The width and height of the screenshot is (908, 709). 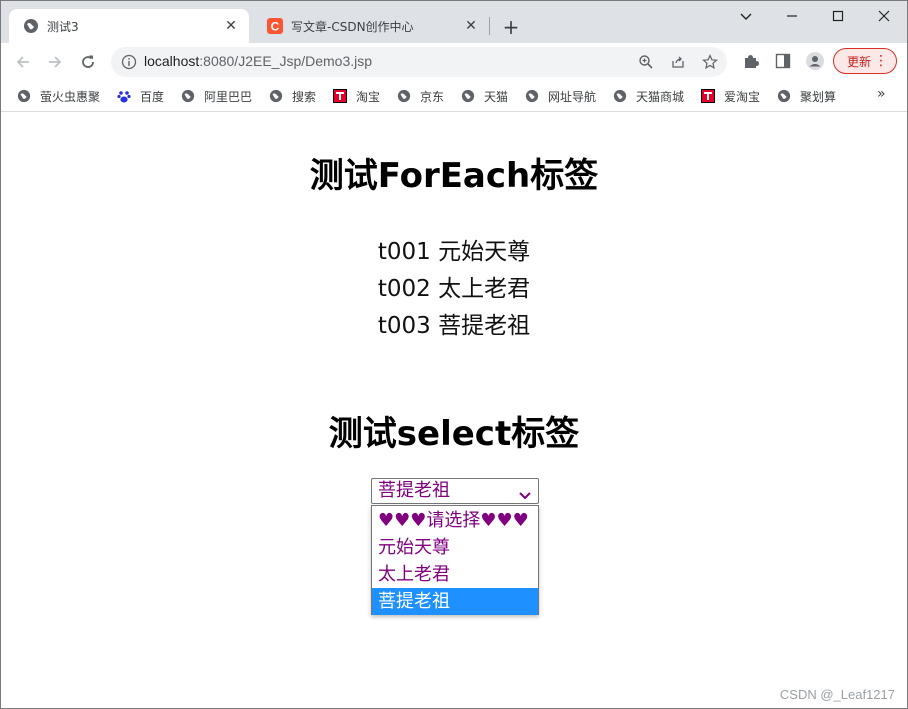 I want to click on select-dropdown-list: ♥♥♥请选择♥♥♥ 元始天尊 太上老君 菩提老祖, so click(x=455, y=560).